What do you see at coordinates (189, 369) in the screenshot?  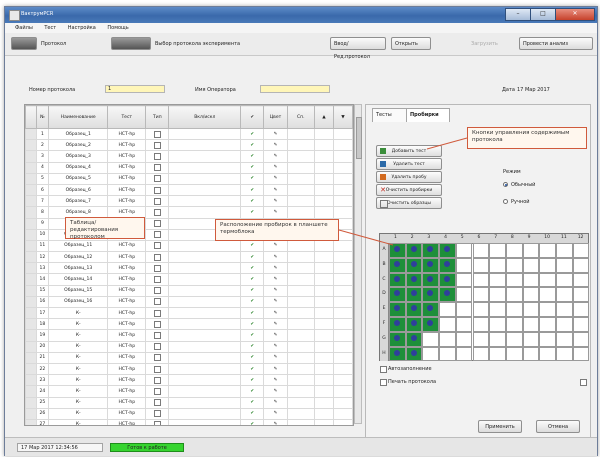 I see `table-row: 22 К- НСТ-hp ✔ ✎` at bounding box center [189, 369].